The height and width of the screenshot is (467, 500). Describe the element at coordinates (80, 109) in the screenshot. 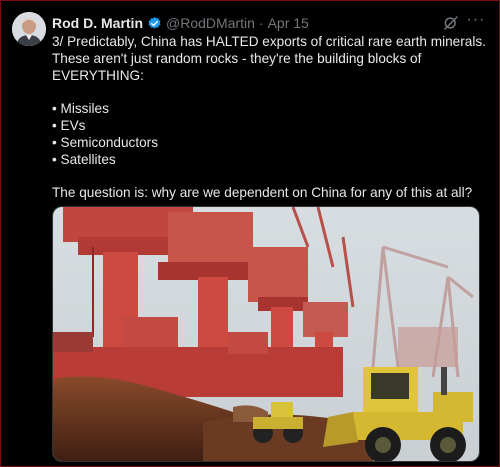

I see `bullet-item: • Missiles` at that location.